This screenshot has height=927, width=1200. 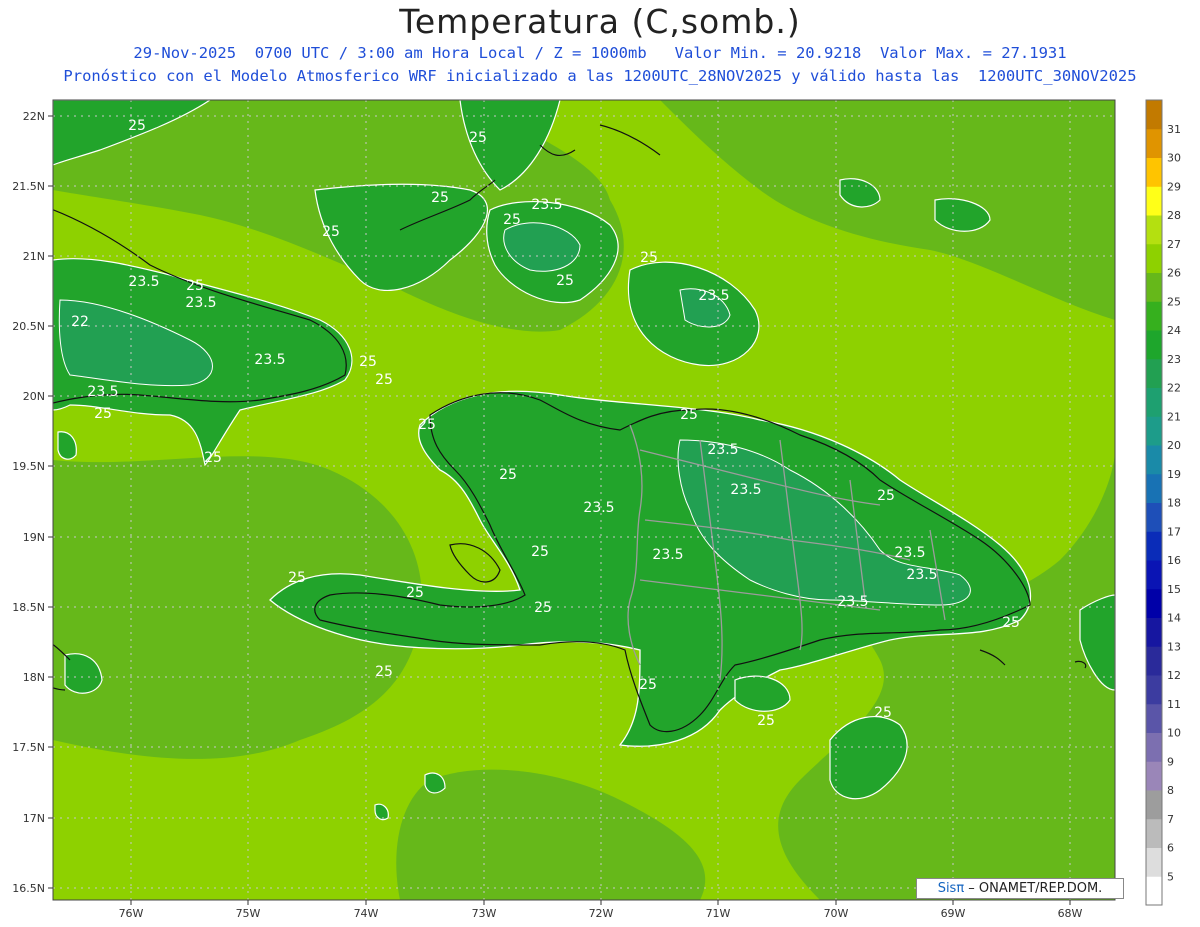 What do you see at coordinates (34, 396) in the screenshot?
I see `lat-tick-label: 20N` at bounding box center [34, 396].